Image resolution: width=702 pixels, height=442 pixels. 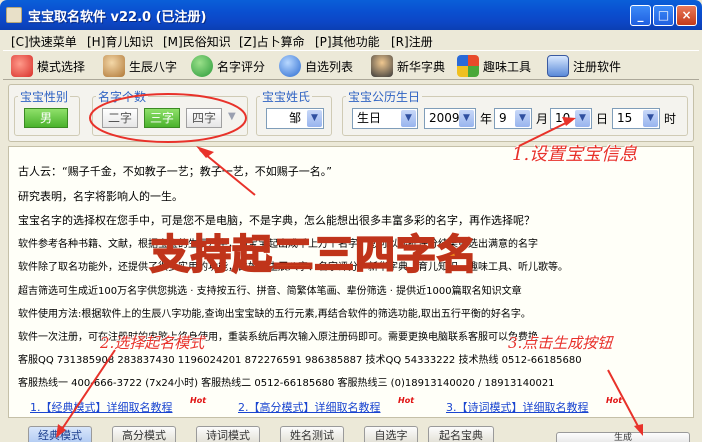 What do you see at coordinates (241, 66) in the screenshot?
I see `toolbar-label: 名字评分` at bounding box center [241, 66].